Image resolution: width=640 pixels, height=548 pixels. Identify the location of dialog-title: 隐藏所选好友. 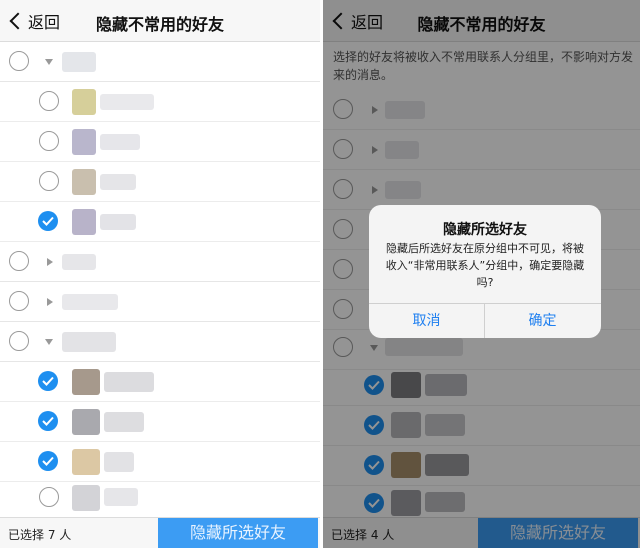
(485, 230).